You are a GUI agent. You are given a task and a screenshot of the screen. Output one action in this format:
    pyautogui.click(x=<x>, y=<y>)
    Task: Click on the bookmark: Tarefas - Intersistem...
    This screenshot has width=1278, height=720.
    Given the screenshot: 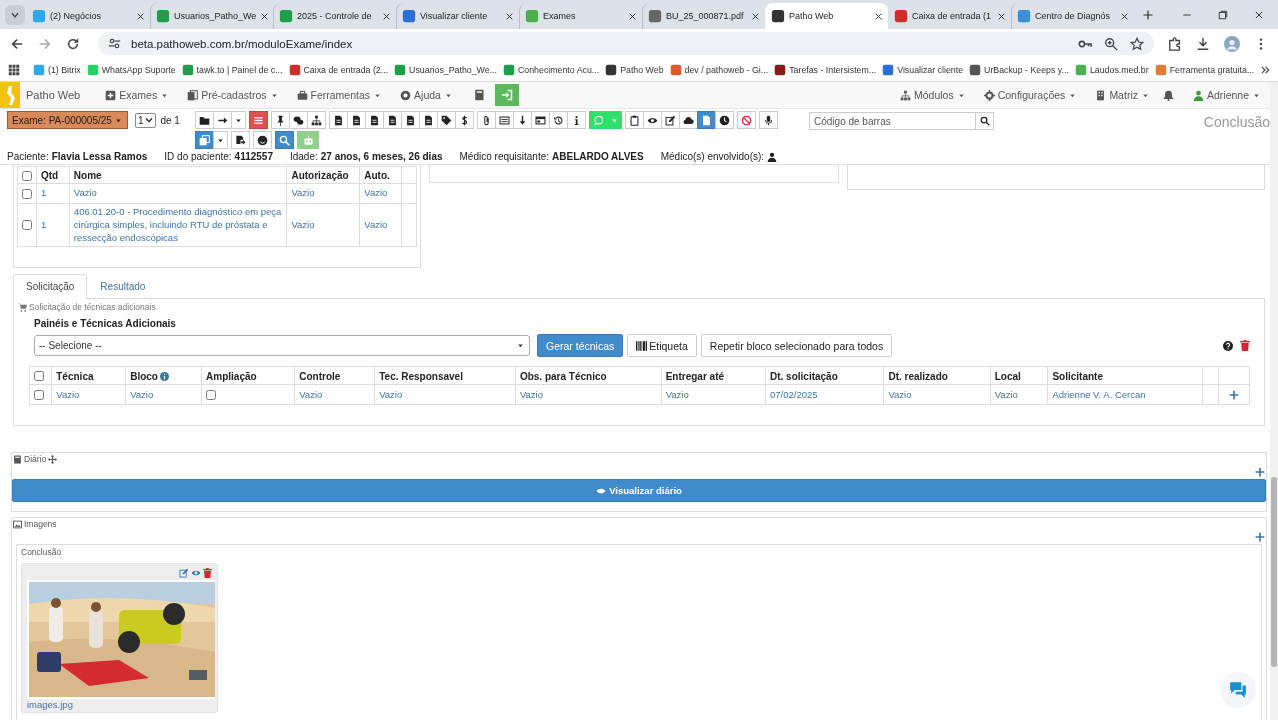 What is the action you would take?
    pyautogui.click(x=825, y=69)
    